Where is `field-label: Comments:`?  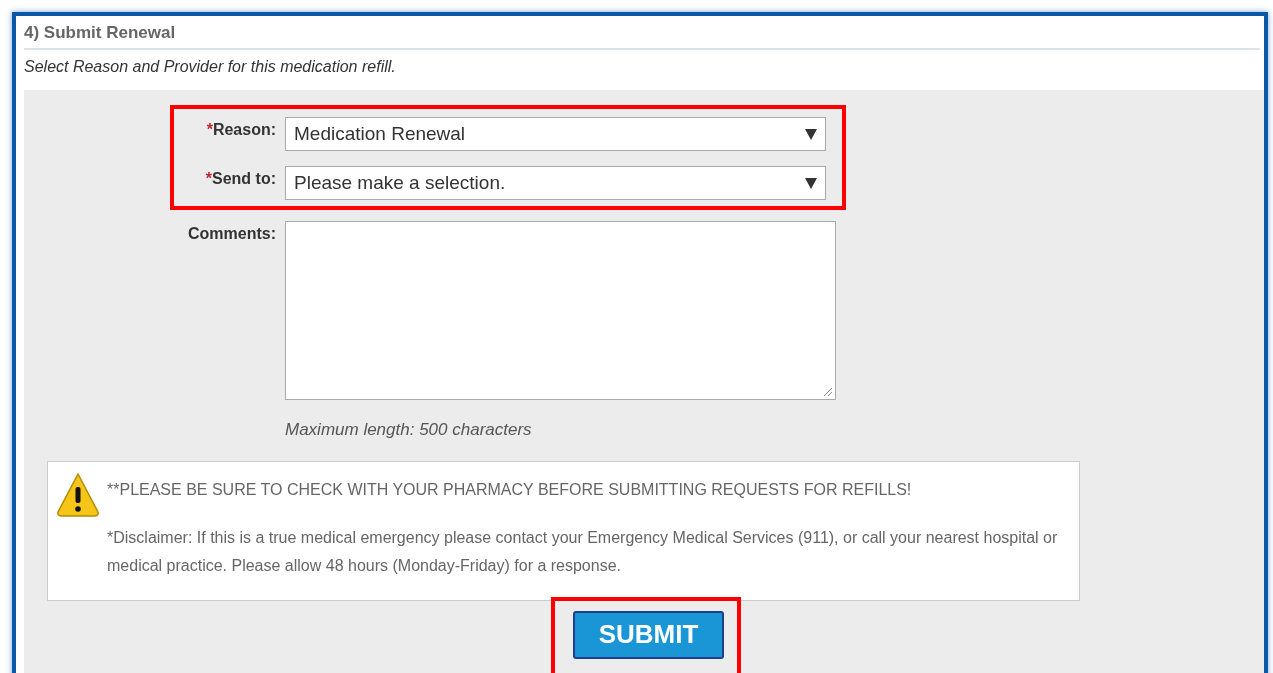
field-label: Comments: is located at coordinates (232, 234).